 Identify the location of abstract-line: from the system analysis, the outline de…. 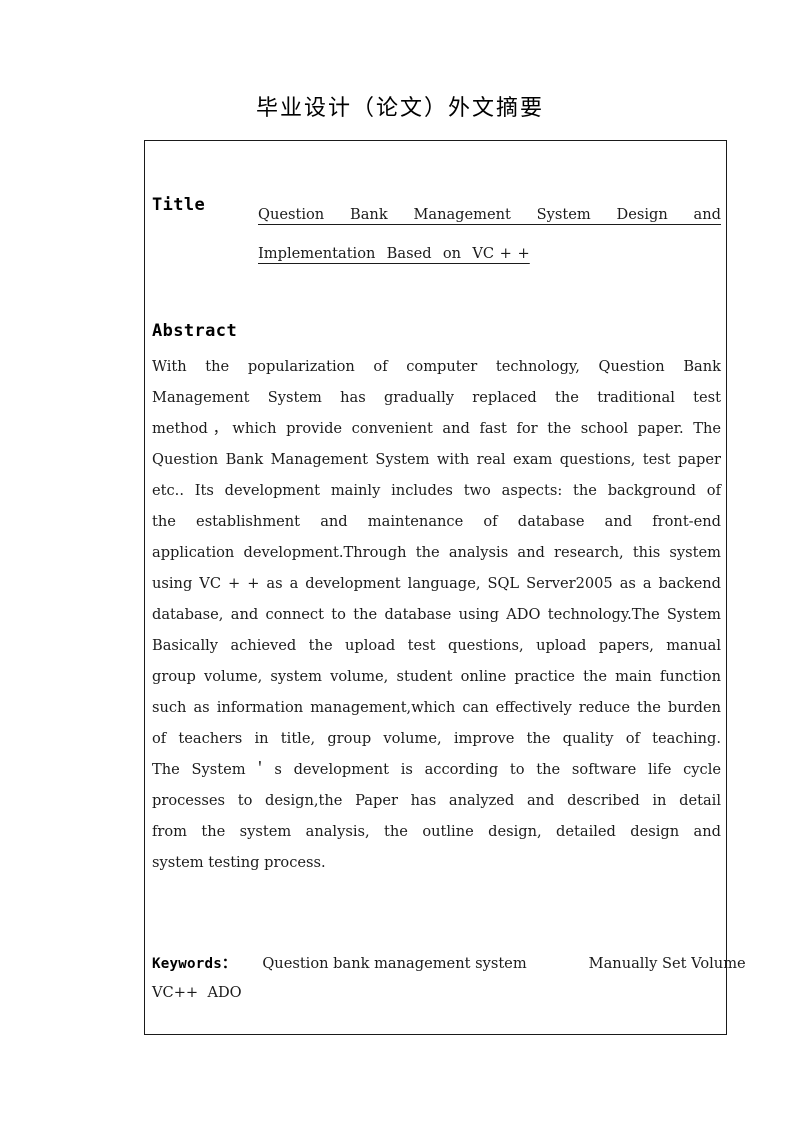
(436, 831).